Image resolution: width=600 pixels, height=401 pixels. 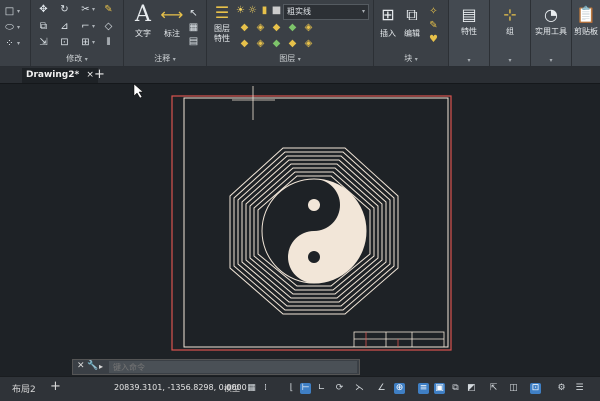 I want to click on edit-button: ⧉ 编辑, so click(x=412, y=20).